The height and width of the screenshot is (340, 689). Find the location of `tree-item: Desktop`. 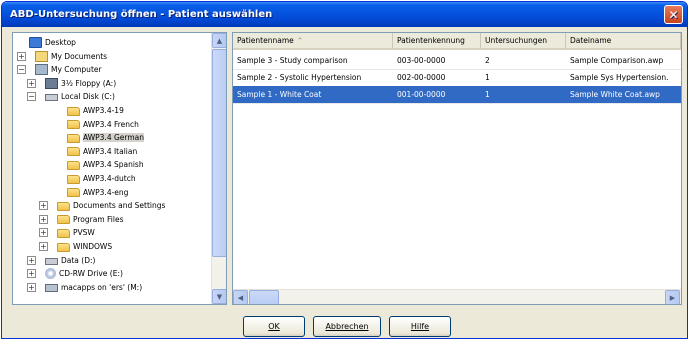

tree-item: Desktop is located at coordinates (52, 42).